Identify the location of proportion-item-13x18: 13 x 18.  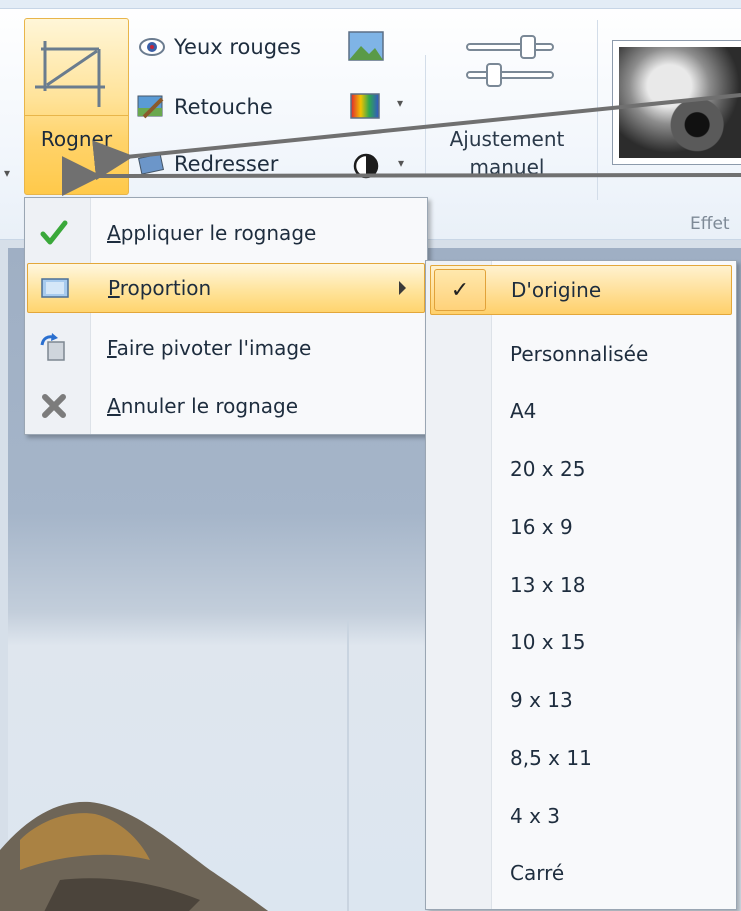
(581, 585).